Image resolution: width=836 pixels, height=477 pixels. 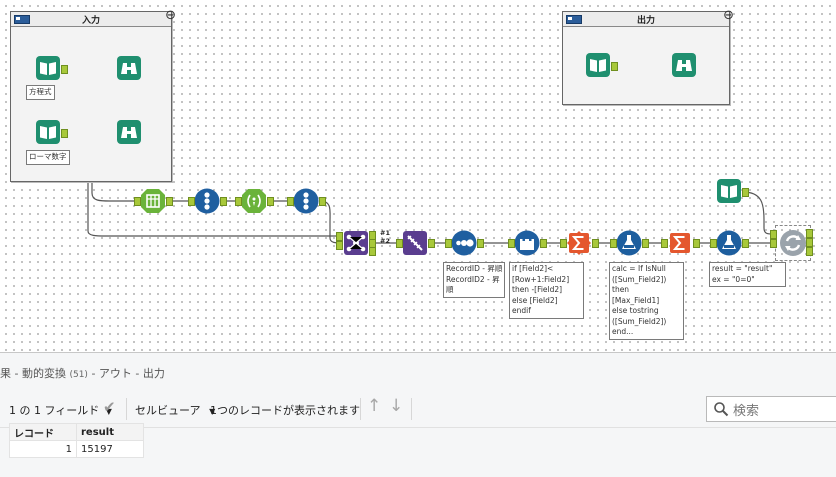 I want to click on chain-icon, so click(x=415, y=243).